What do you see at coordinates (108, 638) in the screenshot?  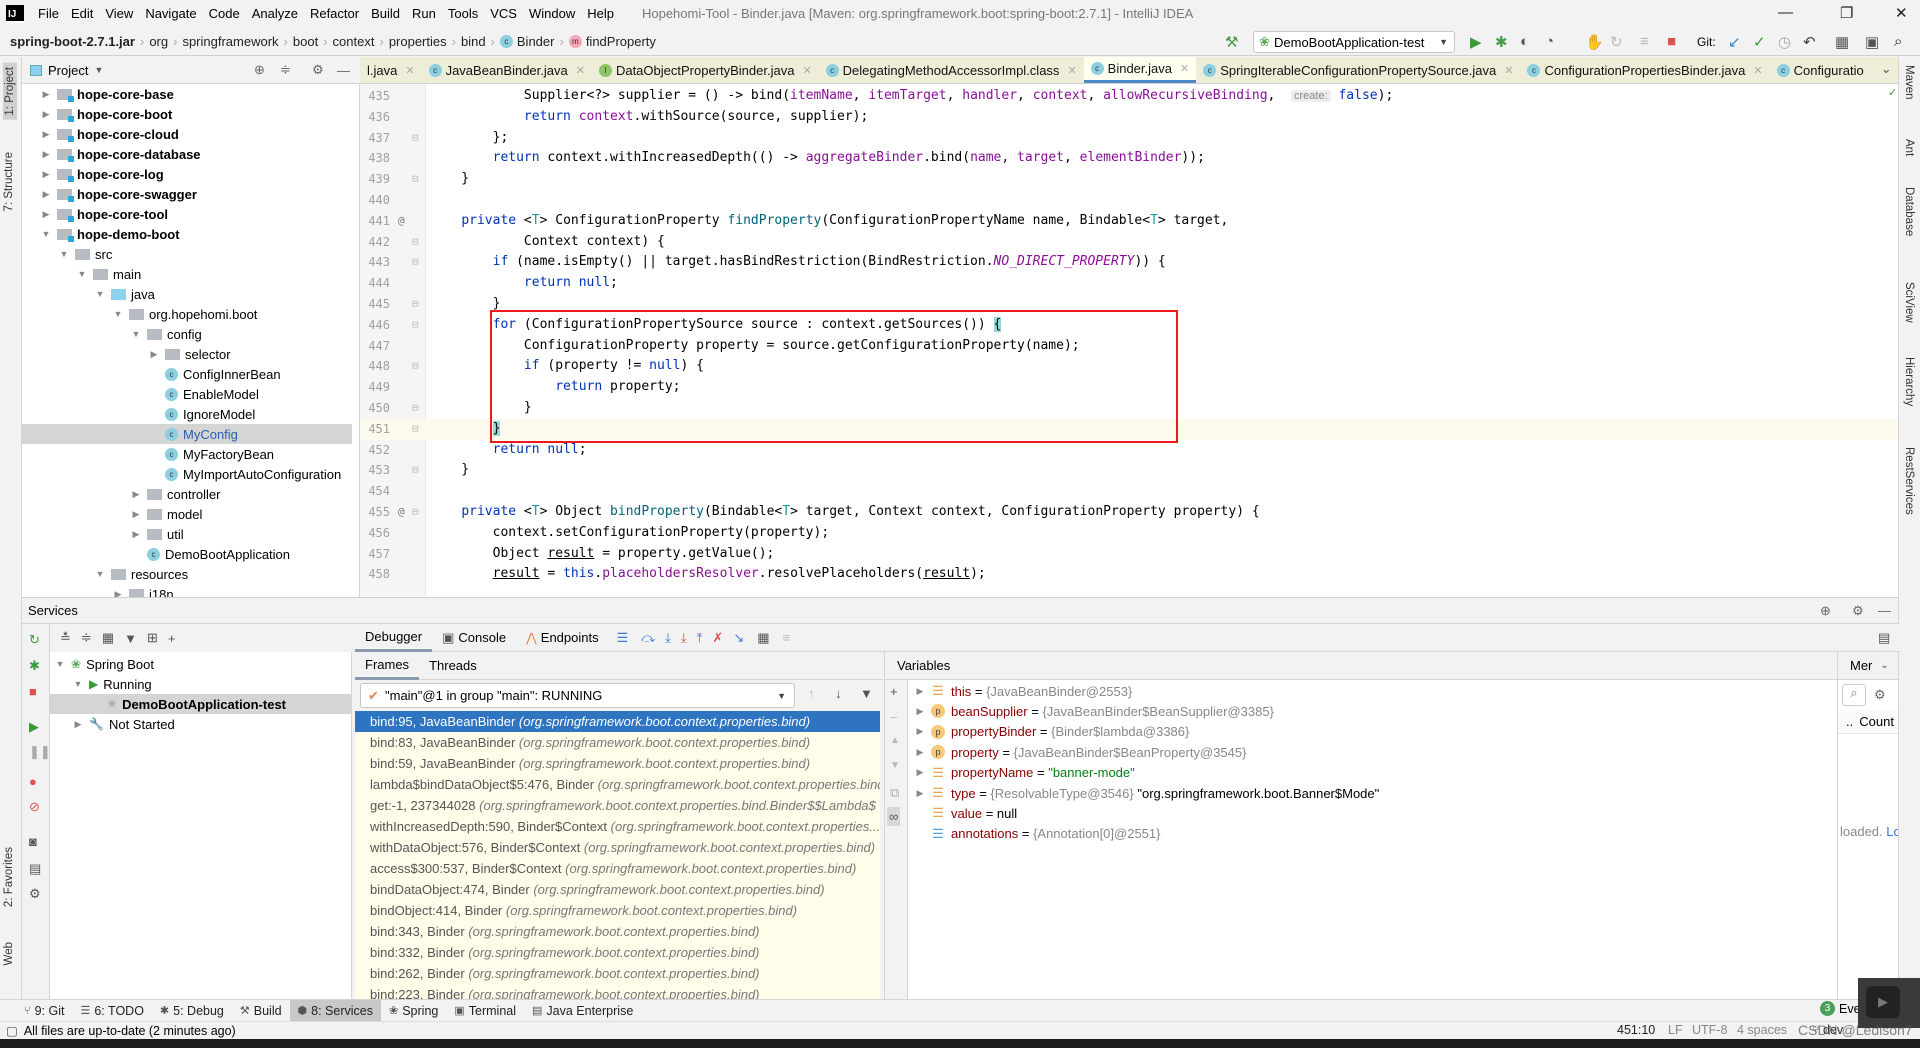 I see `group-by-icon: ▦` at bounding box center [108, 638].